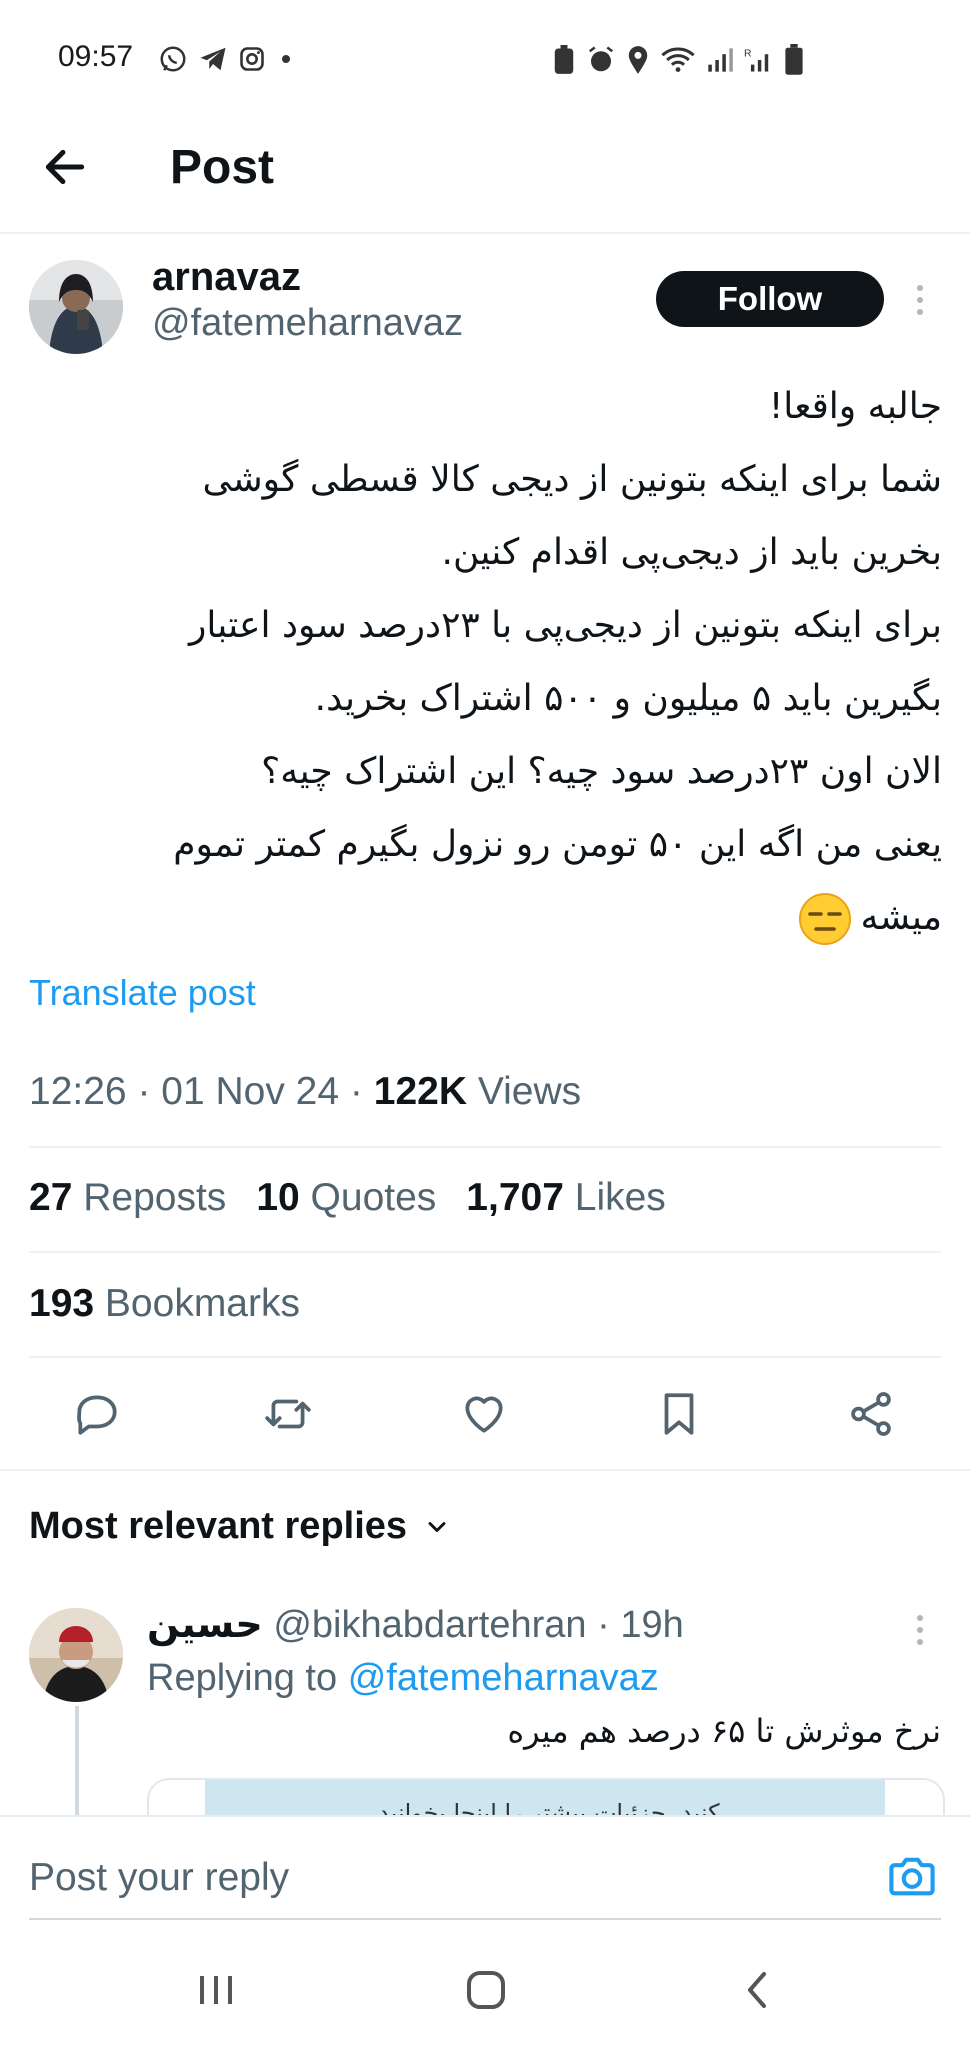  I want to click on whatsapp-icon, so click(173, 59).